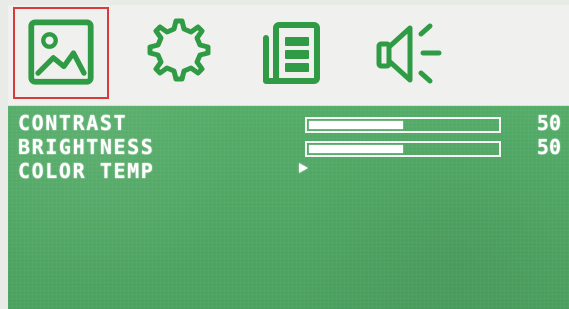 The width and height of the screenshot is (569, 309). Describe the element at coordinates (356, 149) in the screenshot. I see `brightness-slider-fill` at that location.